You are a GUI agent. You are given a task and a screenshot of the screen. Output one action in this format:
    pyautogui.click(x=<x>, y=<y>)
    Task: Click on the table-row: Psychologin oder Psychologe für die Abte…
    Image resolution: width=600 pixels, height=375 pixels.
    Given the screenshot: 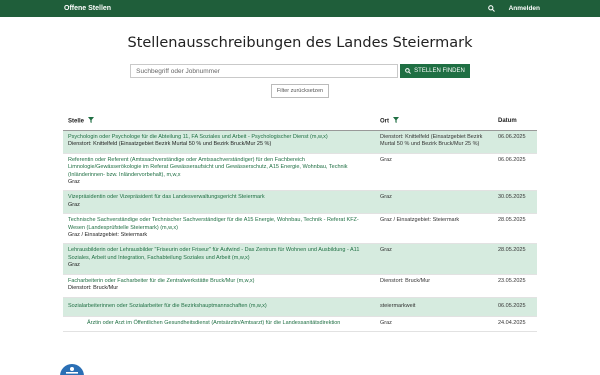 What is the action you would take?
    pyautogui.click(x=300, y=142)
    